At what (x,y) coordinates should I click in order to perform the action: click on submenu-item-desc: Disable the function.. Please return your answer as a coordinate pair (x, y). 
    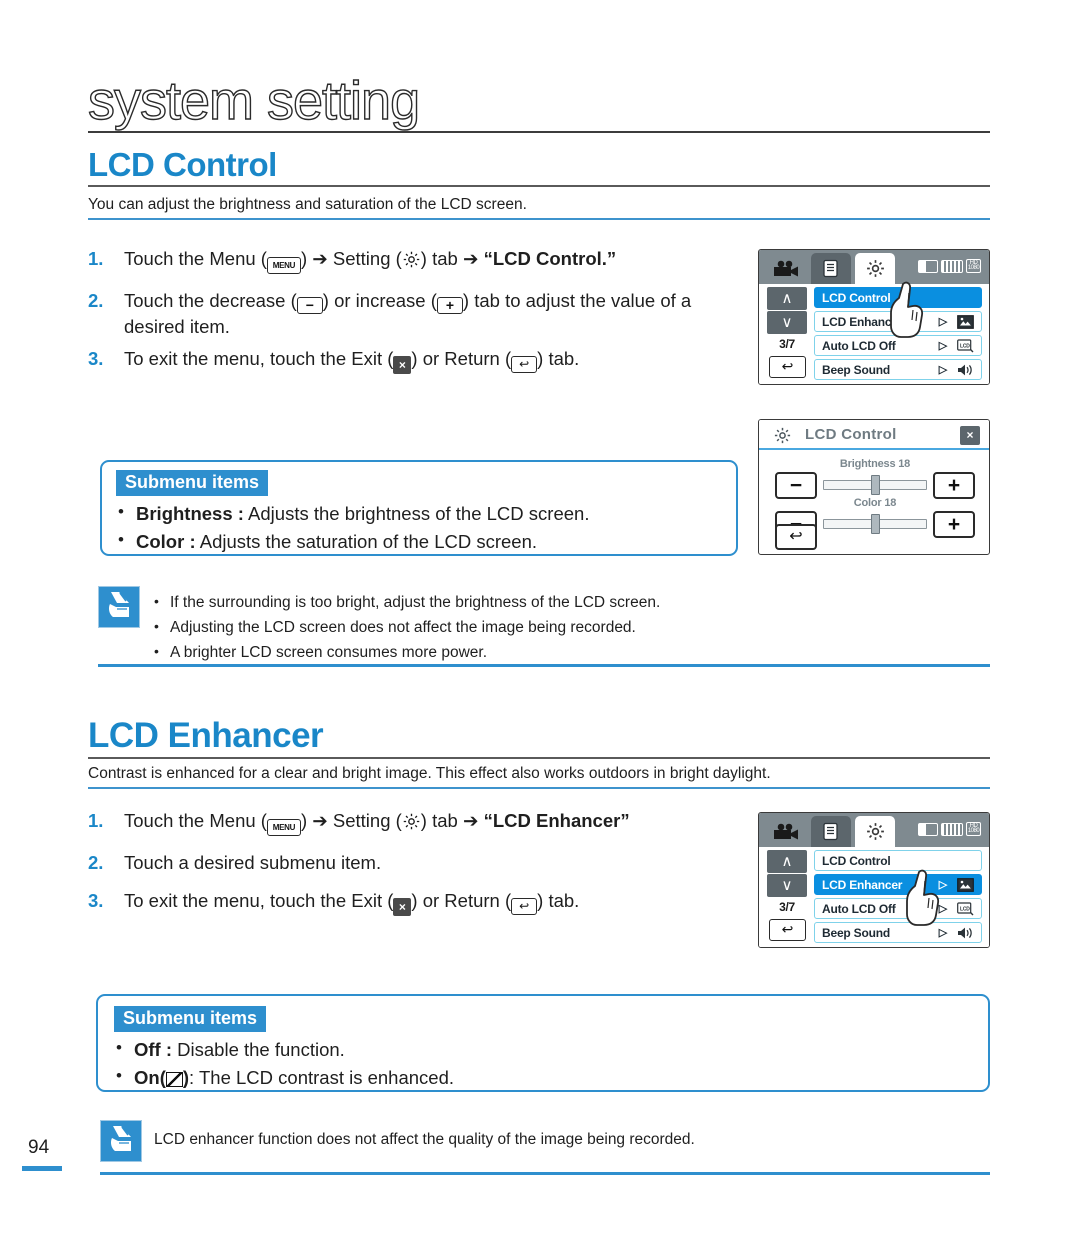
    Looking at the image, I should click on (258, 1049).